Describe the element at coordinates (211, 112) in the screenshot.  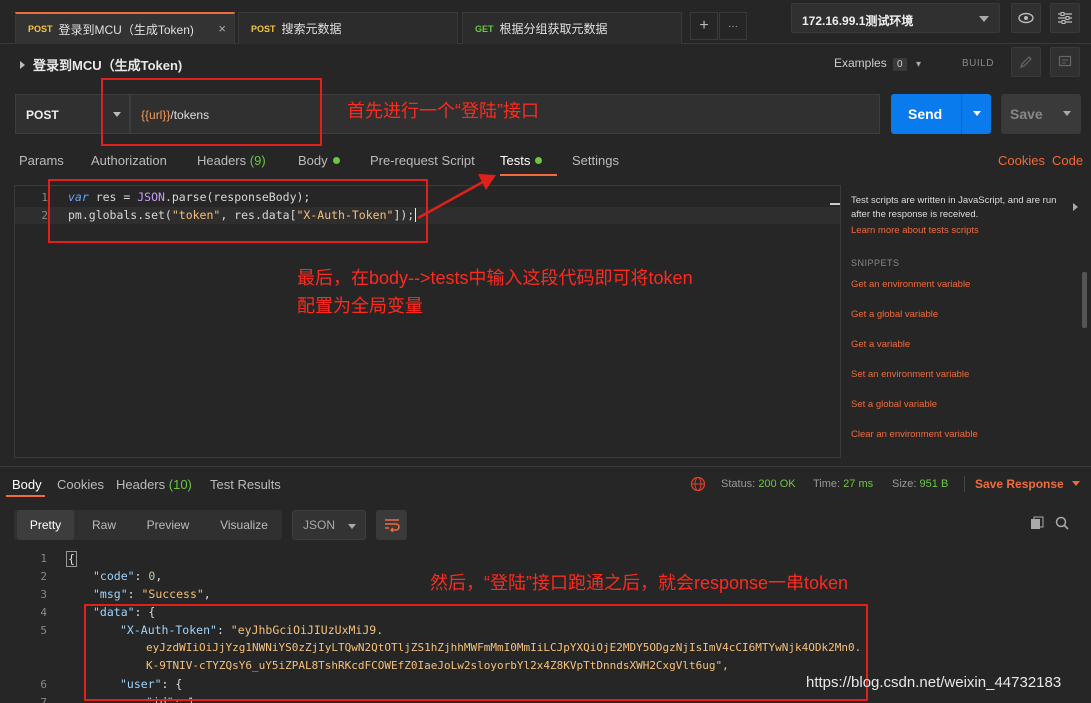
I see `annotation-box-url` at that location.